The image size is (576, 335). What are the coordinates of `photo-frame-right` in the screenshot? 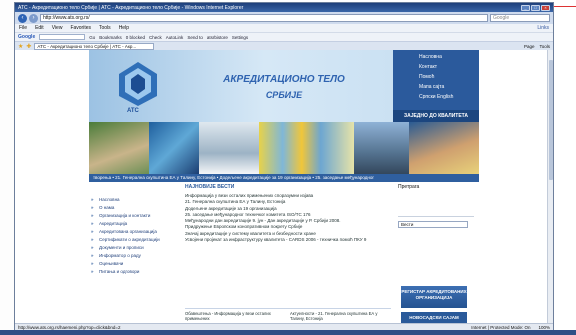 It's located at (571, 167).